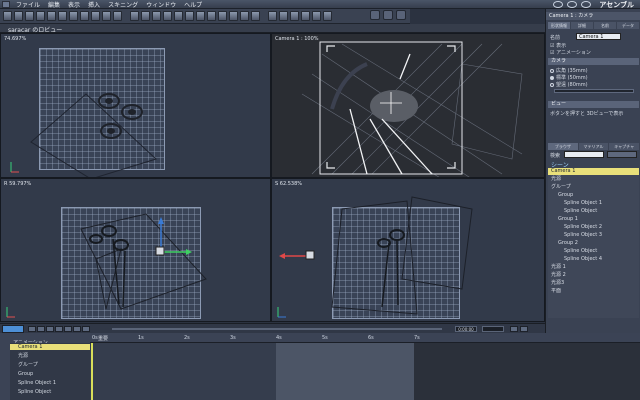 The image size is (640, 400). I want to click on scene-tree-item: Group, so click(593, 195).